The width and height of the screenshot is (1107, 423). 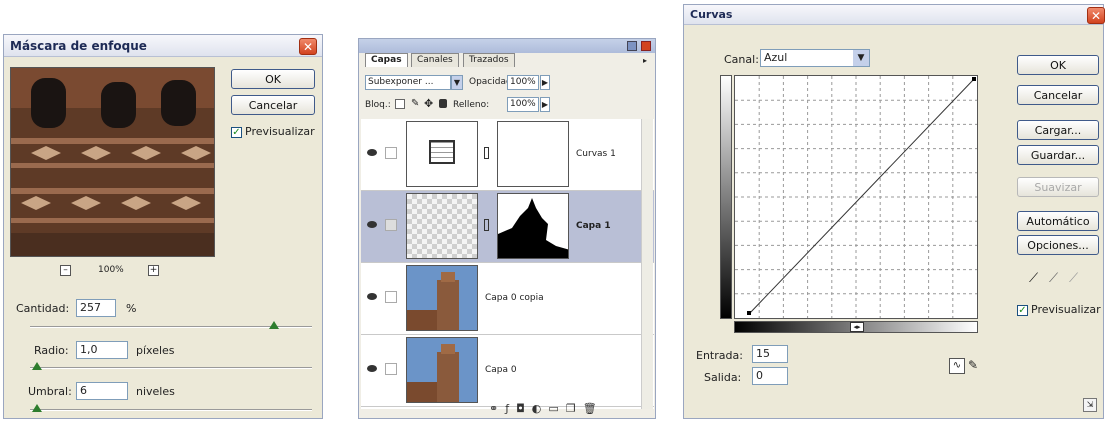 What do you see at coordinates (647, 60) in the screenshot?
I see `panel-menu-icon: ▸` at bounding box center [647, 60].